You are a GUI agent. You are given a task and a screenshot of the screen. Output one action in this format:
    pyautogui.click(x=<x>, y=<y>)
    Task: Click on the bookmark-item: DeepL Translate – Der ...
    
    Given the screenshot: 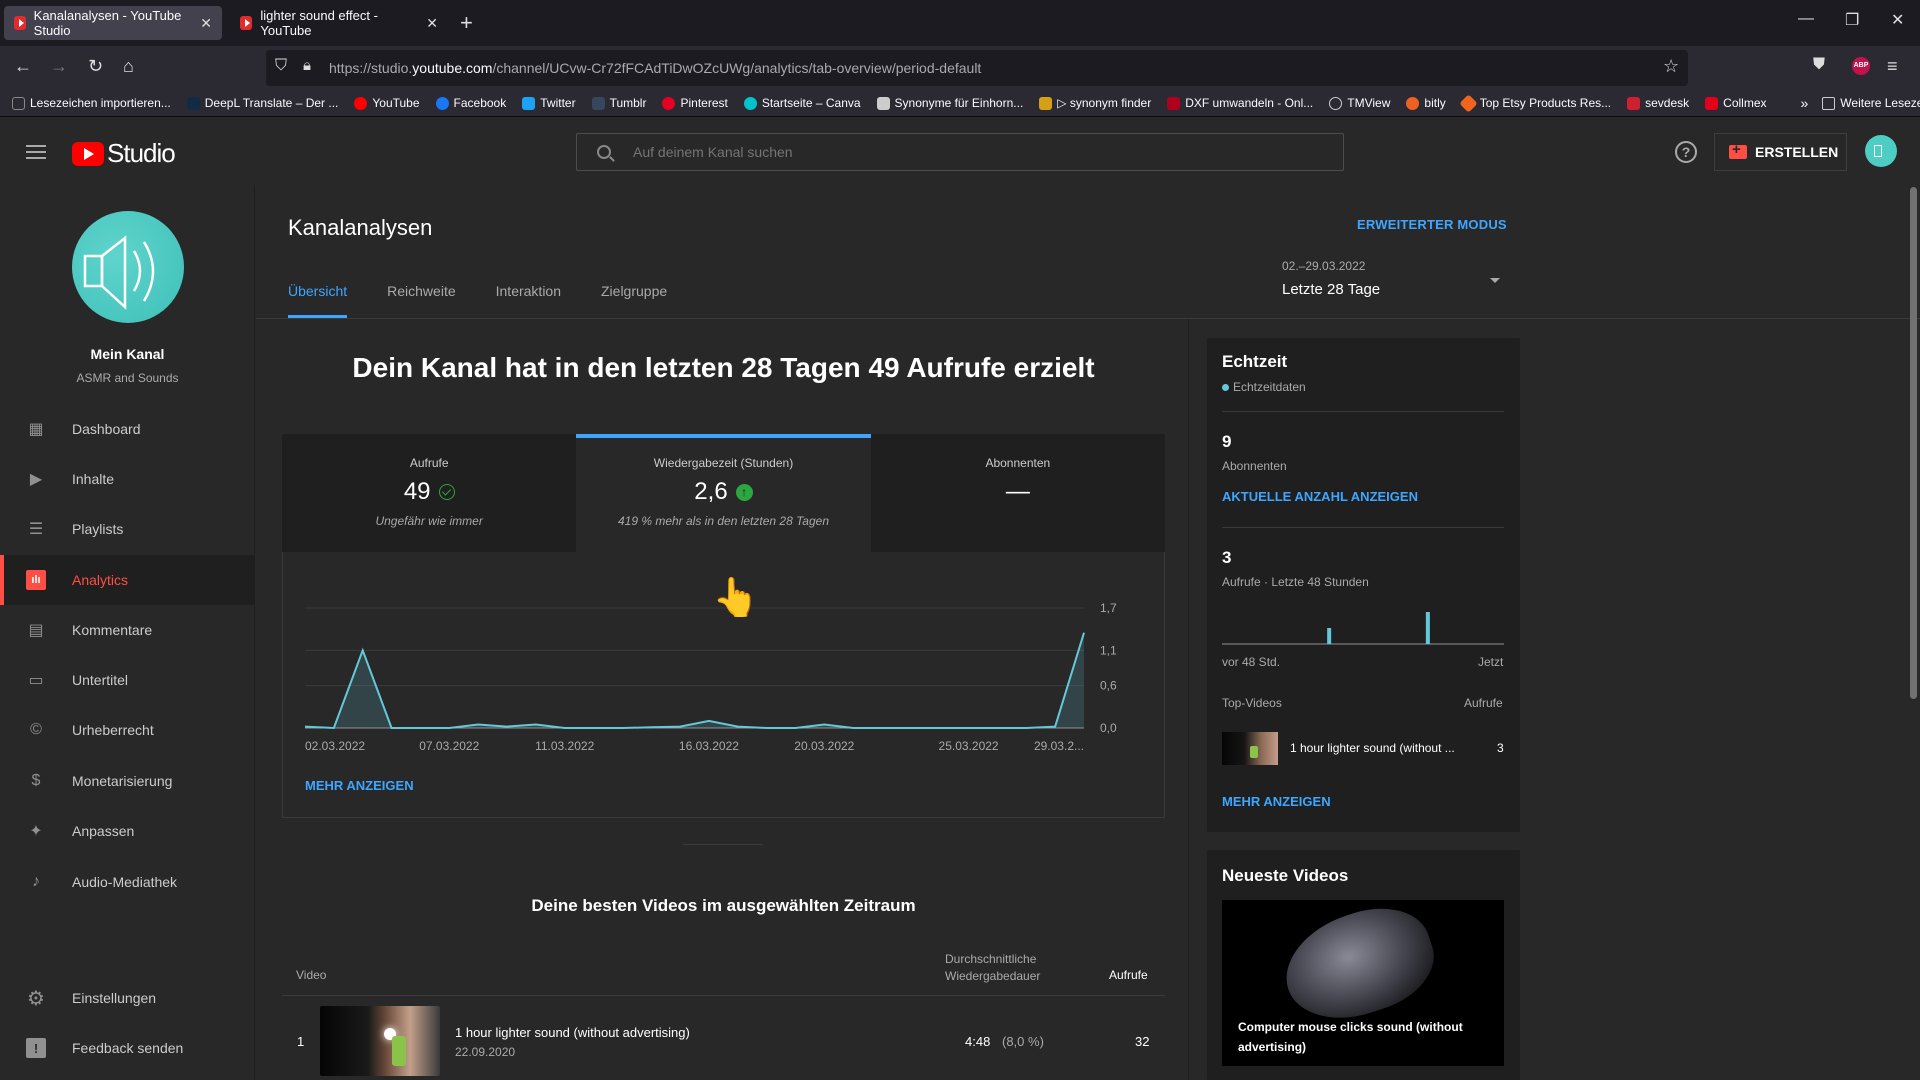 What is the action you would take?
    pyautogui.click(x=262, y=103)
    